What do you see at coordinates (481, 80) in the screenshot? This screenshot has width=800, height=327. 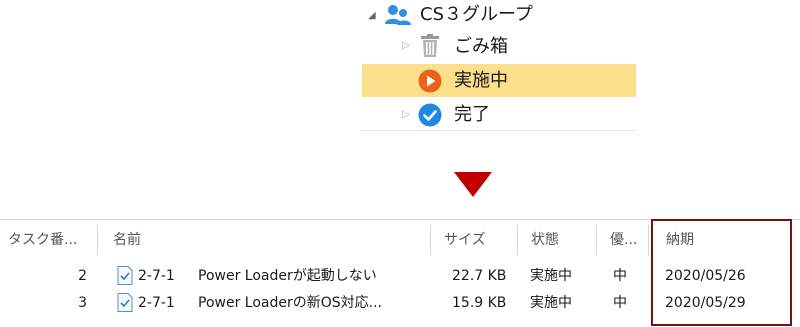 I see `tree-item-label: 実施中` at bounding box center [481, 80].